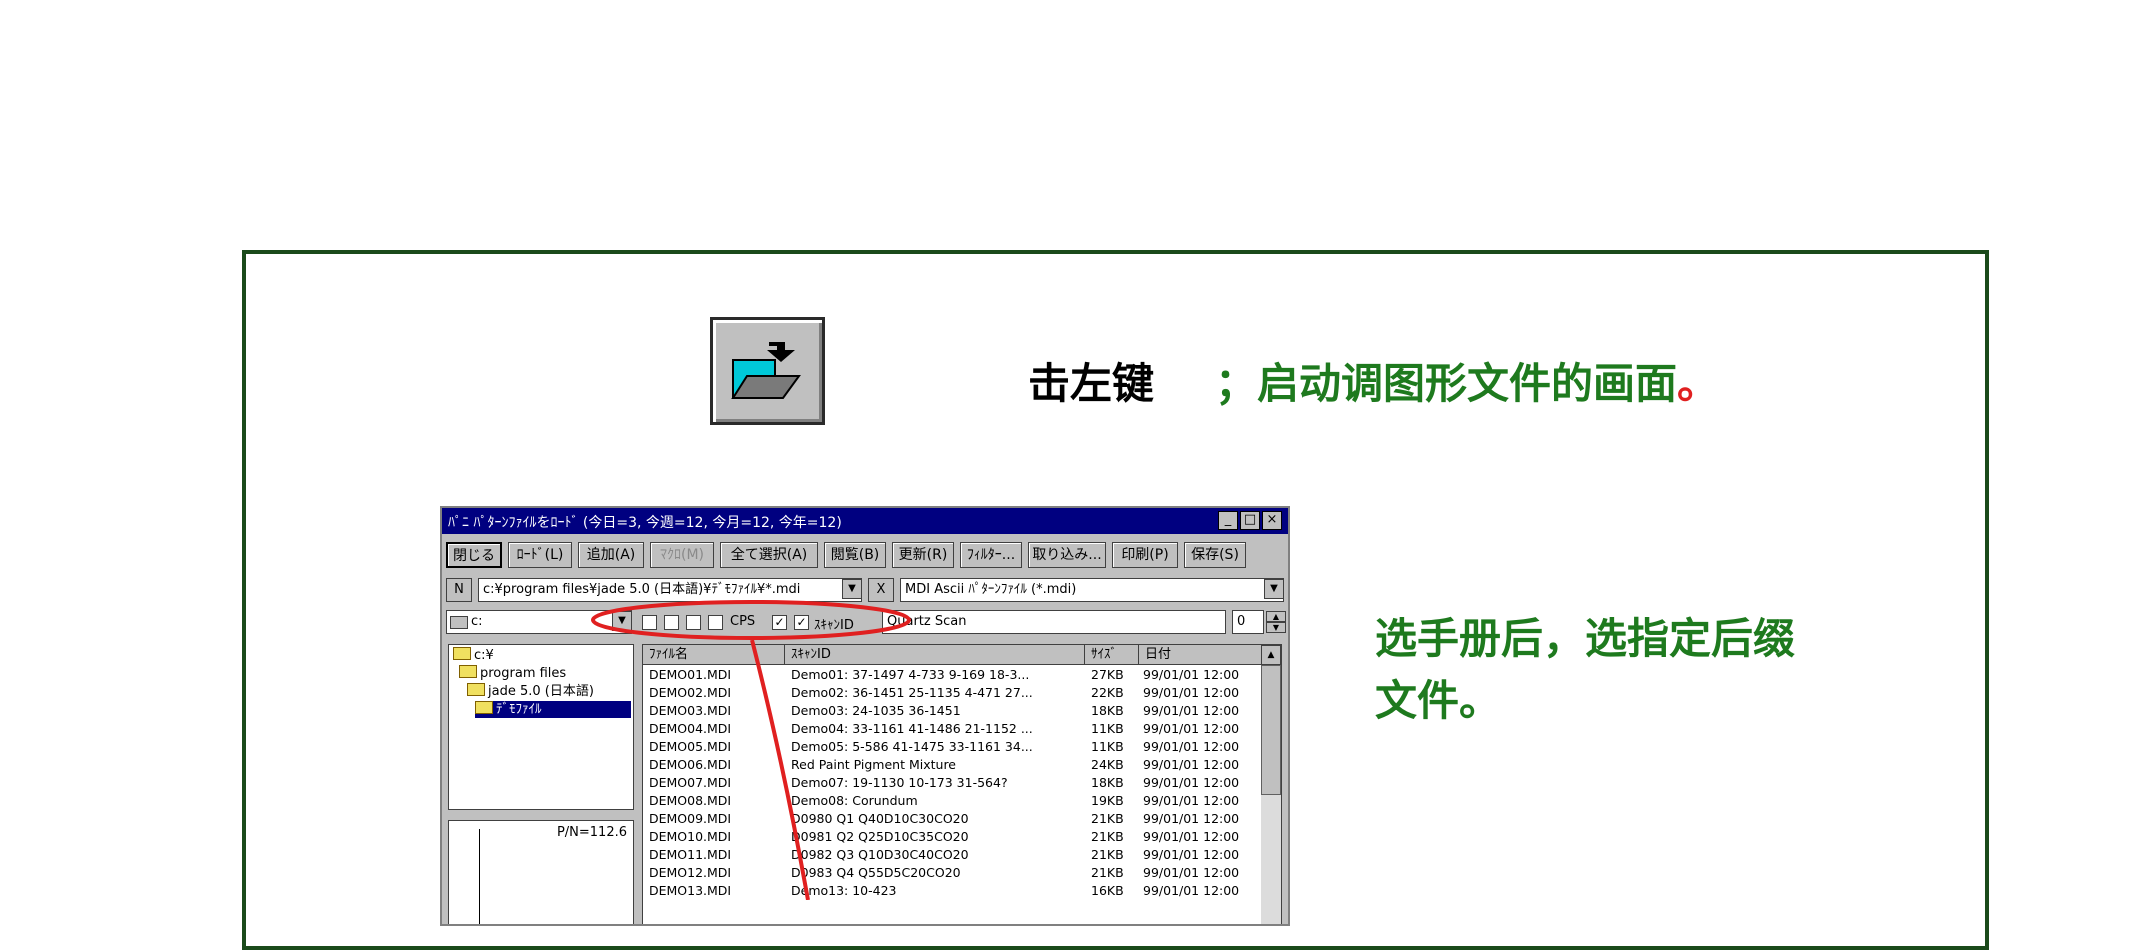  What do you see at coordinates (690, 692) in the screenshot?
I see `cell-filename: DEMO02.MDI` at bounding box center [690, 692].